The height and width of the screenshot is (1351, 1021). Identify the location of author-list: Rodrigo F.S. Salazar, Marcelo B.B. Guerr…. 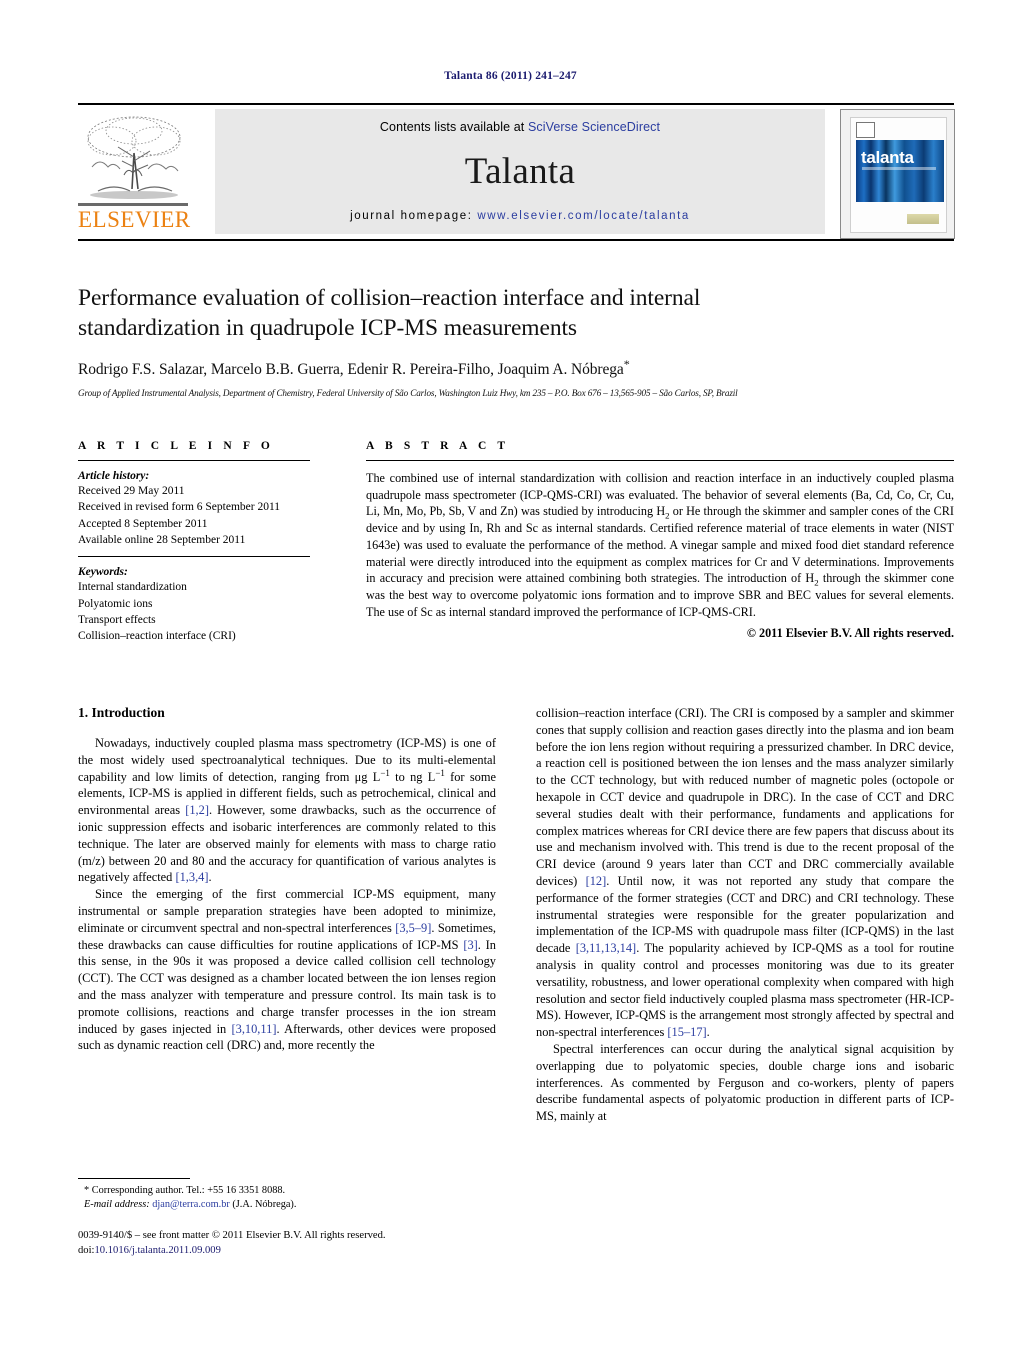
(516, 368).